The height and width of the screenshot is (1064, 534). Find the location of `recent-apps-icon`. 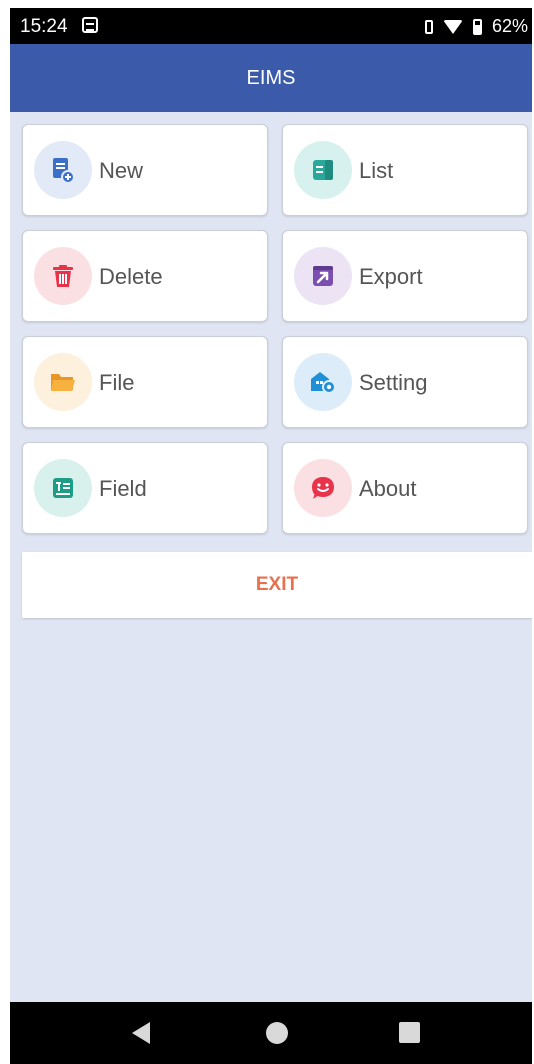

recent-apps-icon is located at coordinates (409, 1032).